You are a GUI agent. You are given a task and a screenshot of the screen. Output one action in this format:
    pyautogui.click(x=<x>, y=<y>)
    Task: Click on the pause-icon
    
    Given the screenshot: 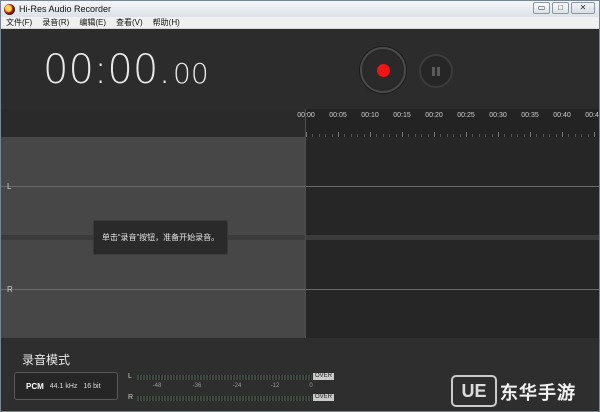 What is the action you would take?
    pyautogui.click(x=433, y=71)
    